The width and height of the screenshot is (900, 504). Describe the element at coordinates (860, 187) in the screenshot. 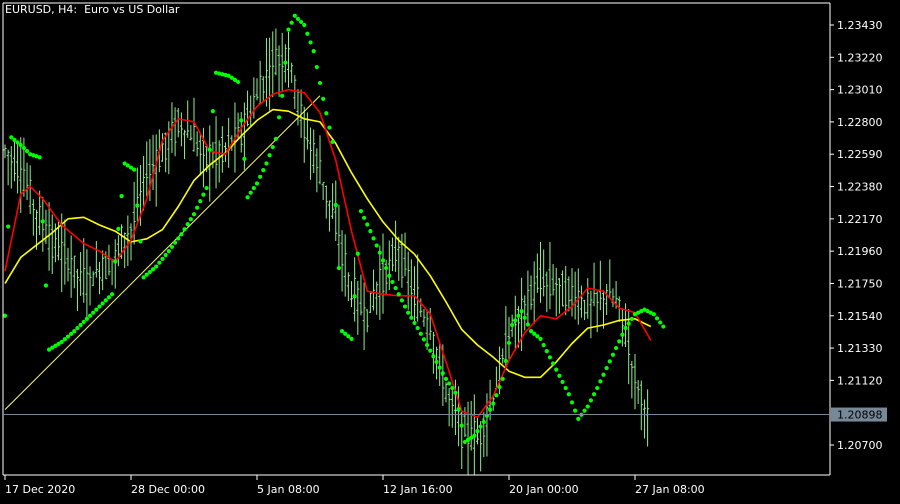

I see `y-tick-label: 1.22380` at that location.